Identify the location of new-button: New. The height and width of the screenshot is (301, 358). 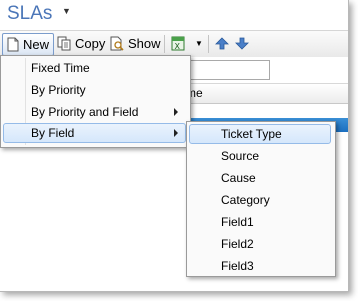
(28, 44).